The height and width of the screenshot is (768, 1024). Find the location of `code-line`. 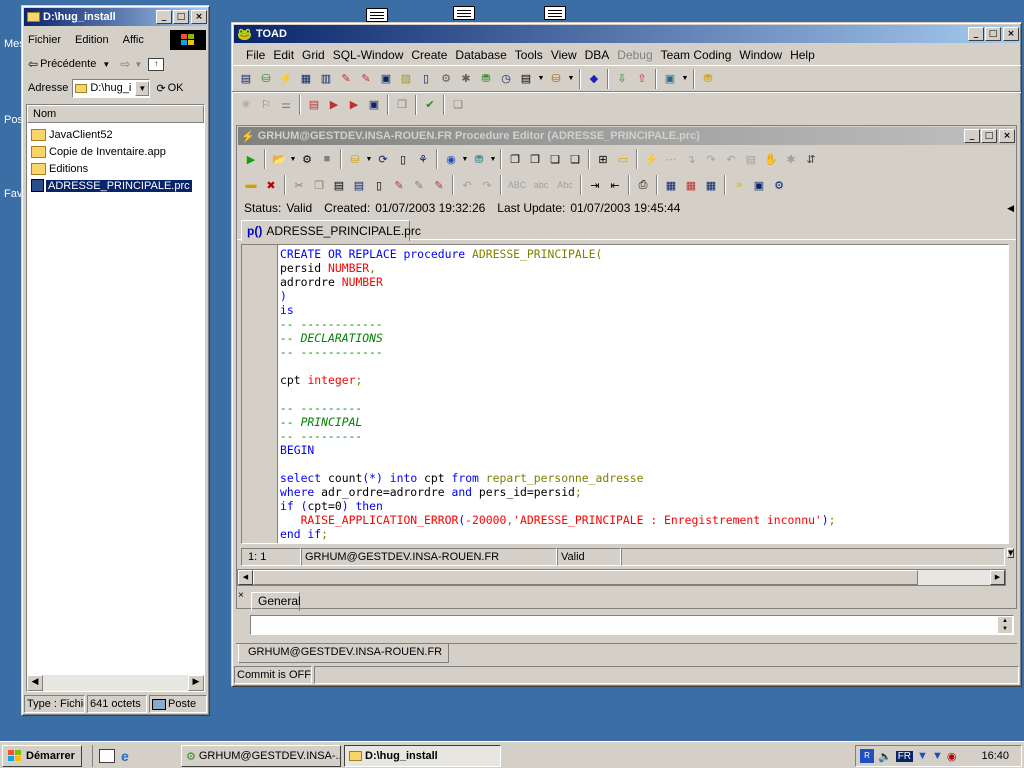

code-line is located at coordinates (643, 366).